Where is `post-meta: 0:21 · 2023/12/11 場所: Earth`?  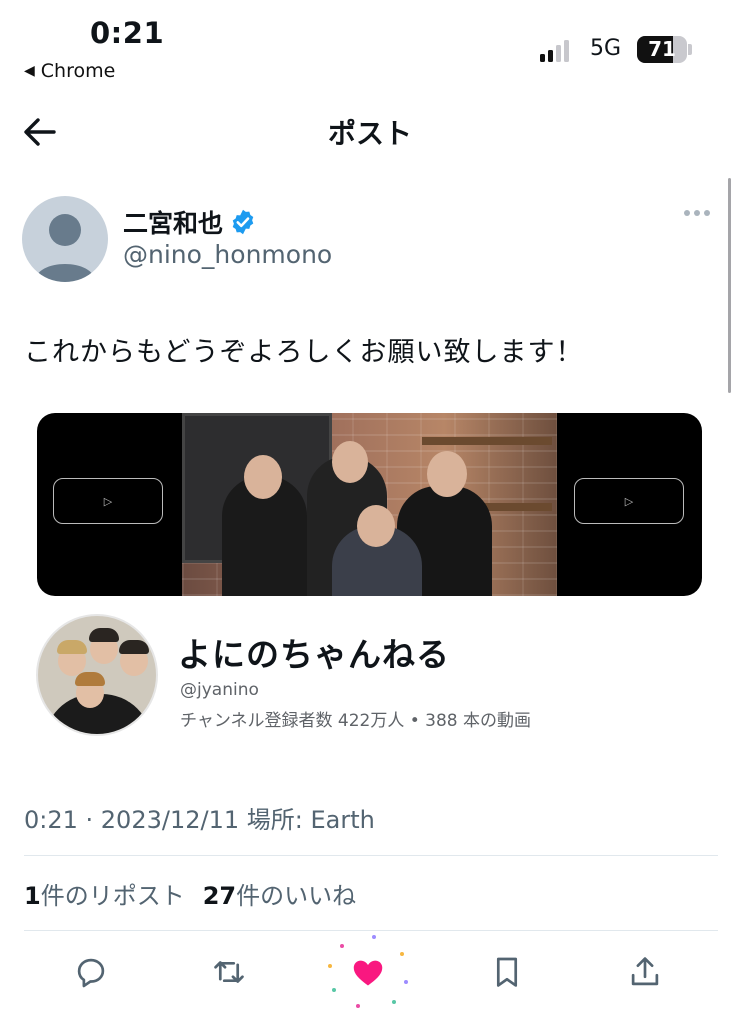
post-meta: 0:21 · 2023/12/11 場所: Earth is located at coordinates (199, 820).